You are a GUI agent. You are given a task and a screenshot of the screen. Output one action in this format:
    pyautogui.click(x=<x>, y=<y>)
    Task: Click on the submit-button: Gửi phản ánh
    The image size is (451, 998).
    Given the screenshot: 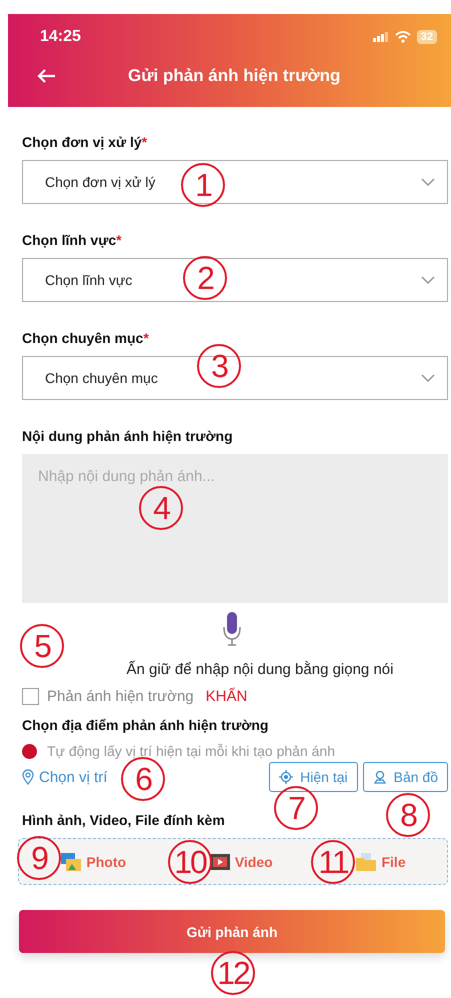 What is the action you would take?
    pyautogui.click(x=232, y=931)
    